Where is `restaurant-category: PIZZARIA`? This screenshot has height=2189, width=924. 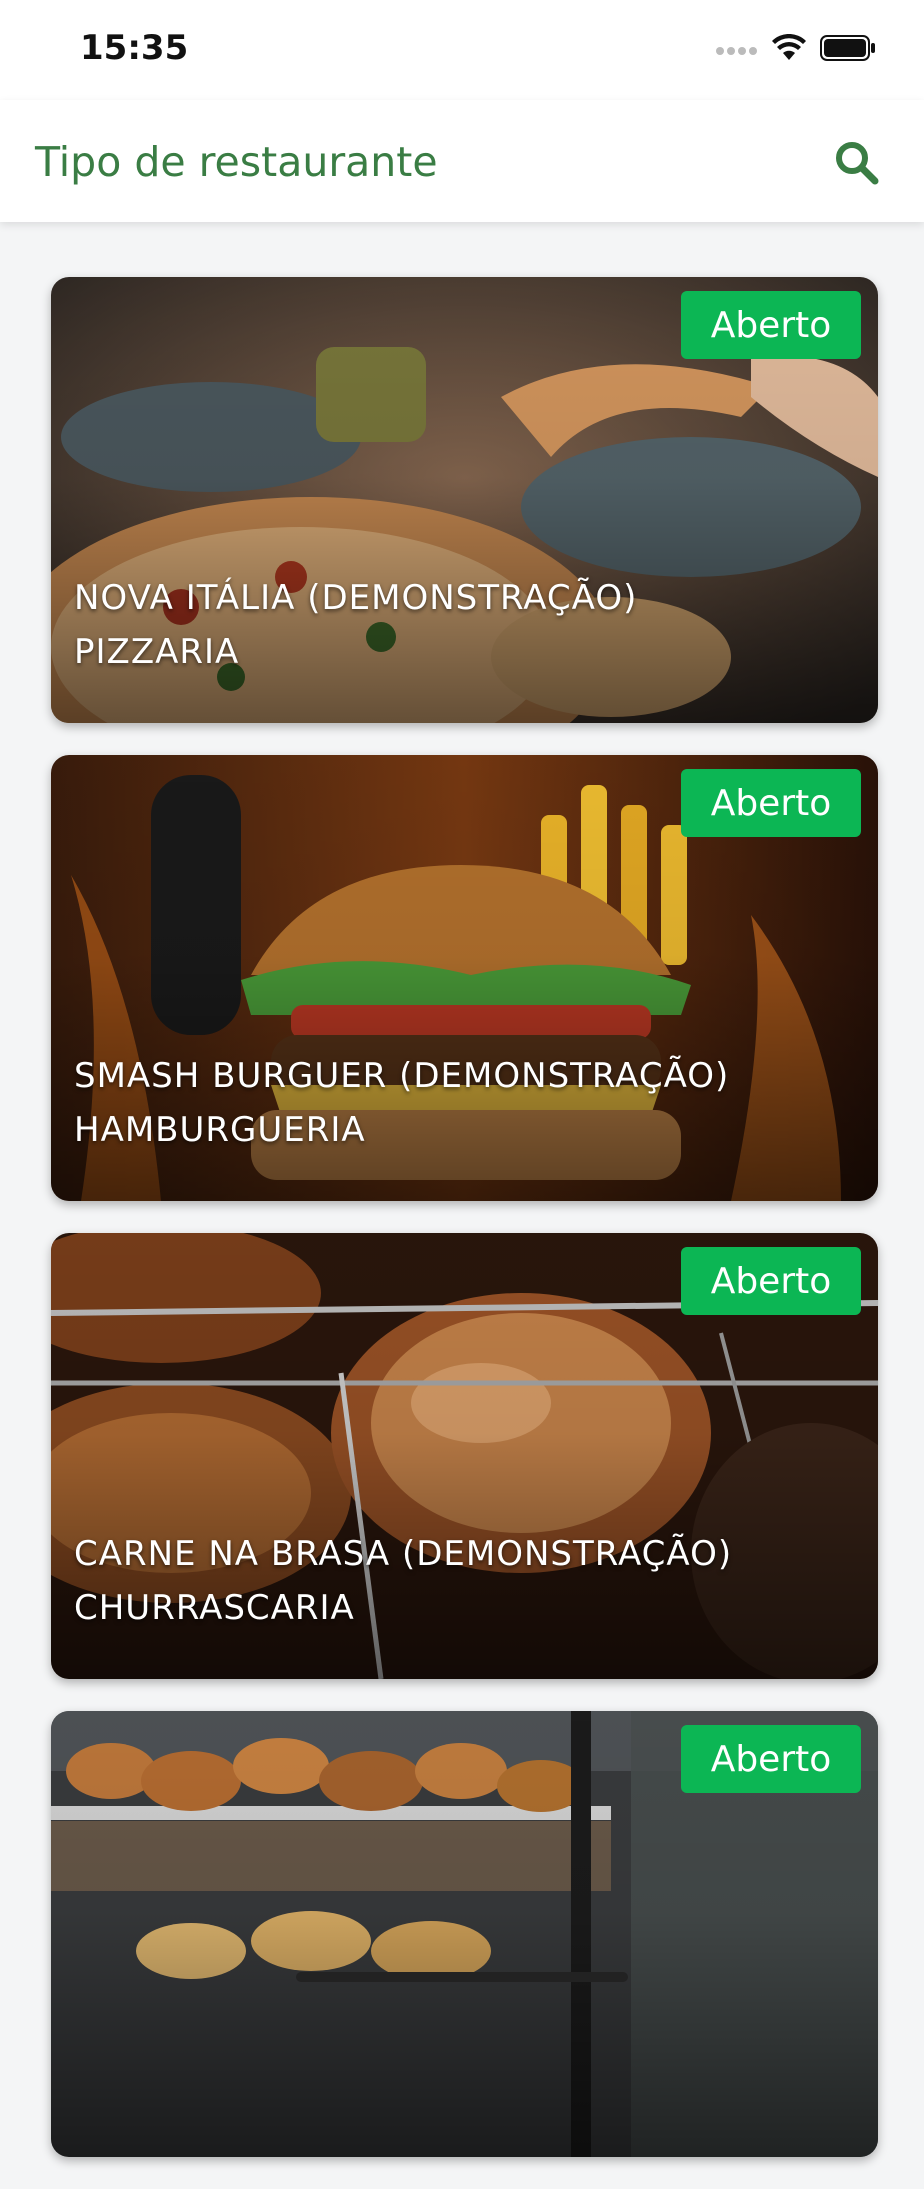
restaurant-category: PIZZARIA is located at coordinates (157, 652).